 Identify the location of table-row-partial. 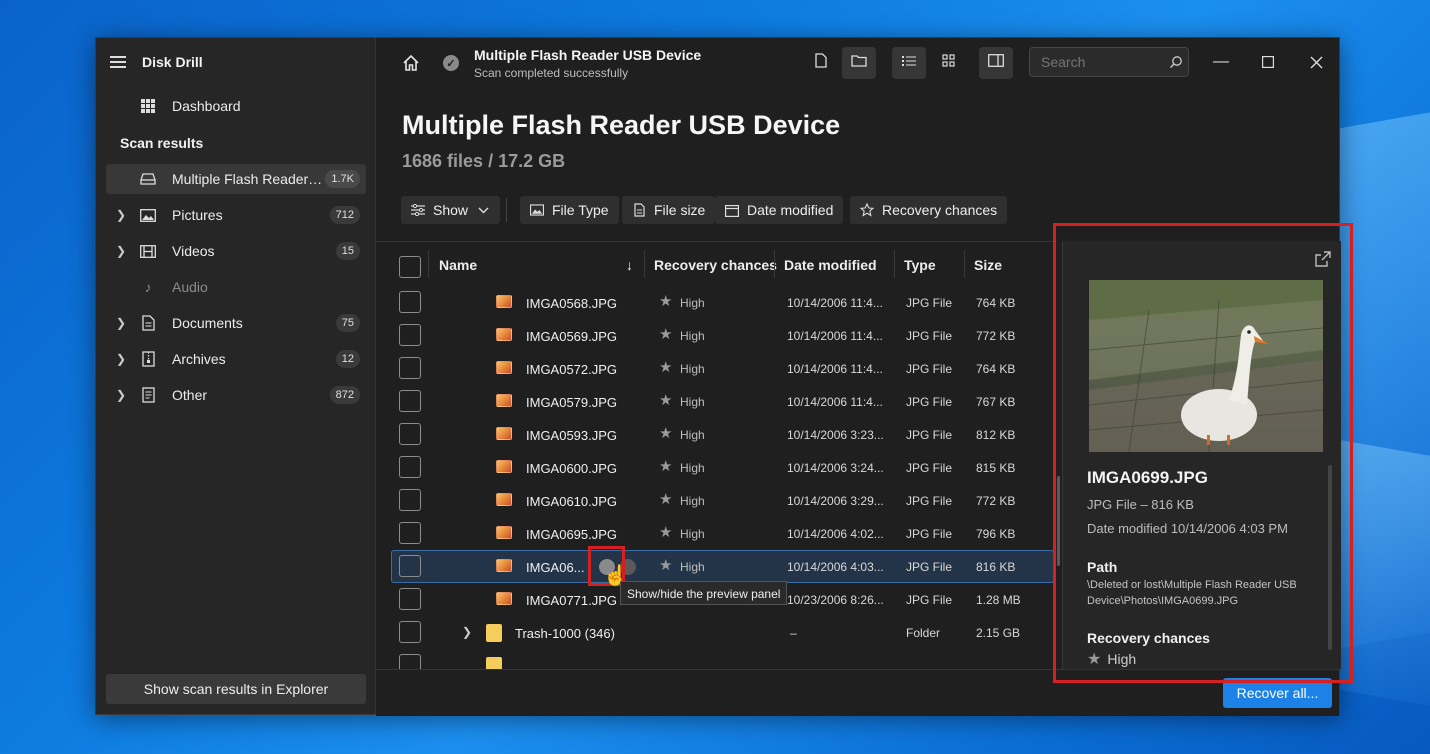
(714, 659).